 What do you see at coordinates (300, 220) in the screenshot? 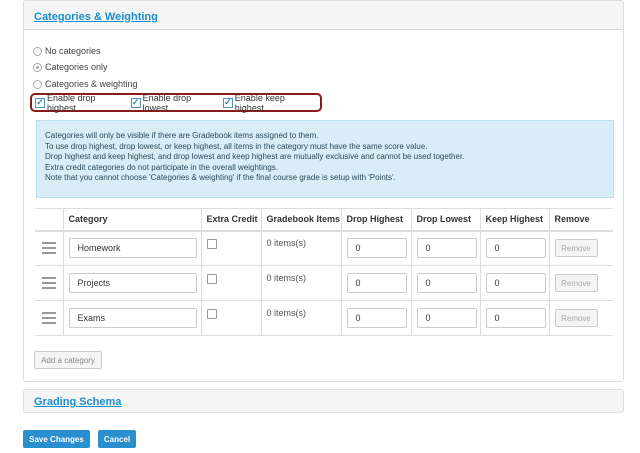
I see `column-header-gradebook-items: Gradebook Items` at bounding box center [300, 220].